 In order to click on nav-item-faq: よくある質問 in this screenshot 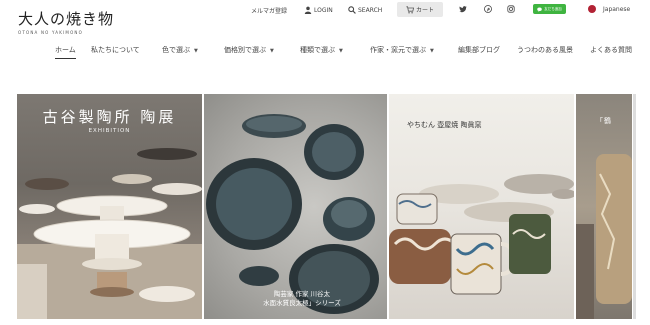, I will do `click(611, 50)`.